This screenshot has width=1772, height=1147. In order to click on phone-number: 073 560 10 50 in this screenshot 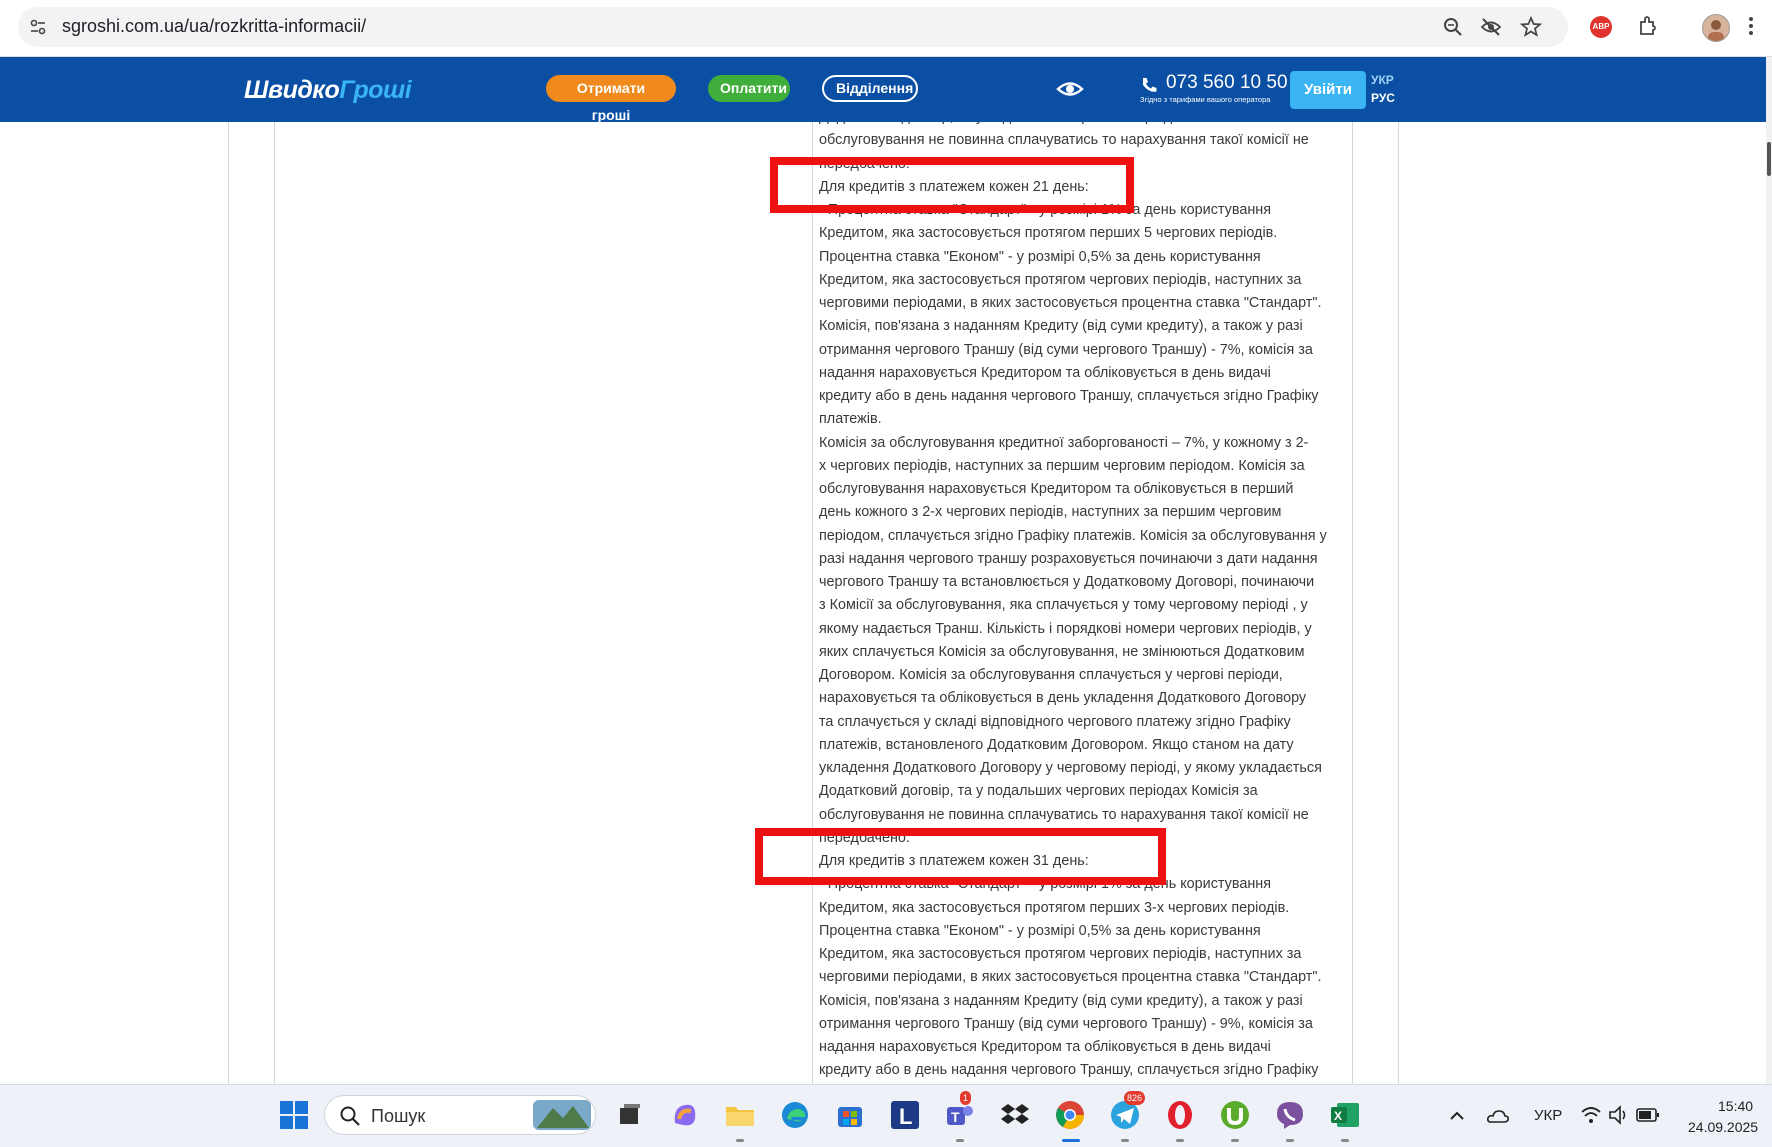, I will do `click(1227, 83)`.